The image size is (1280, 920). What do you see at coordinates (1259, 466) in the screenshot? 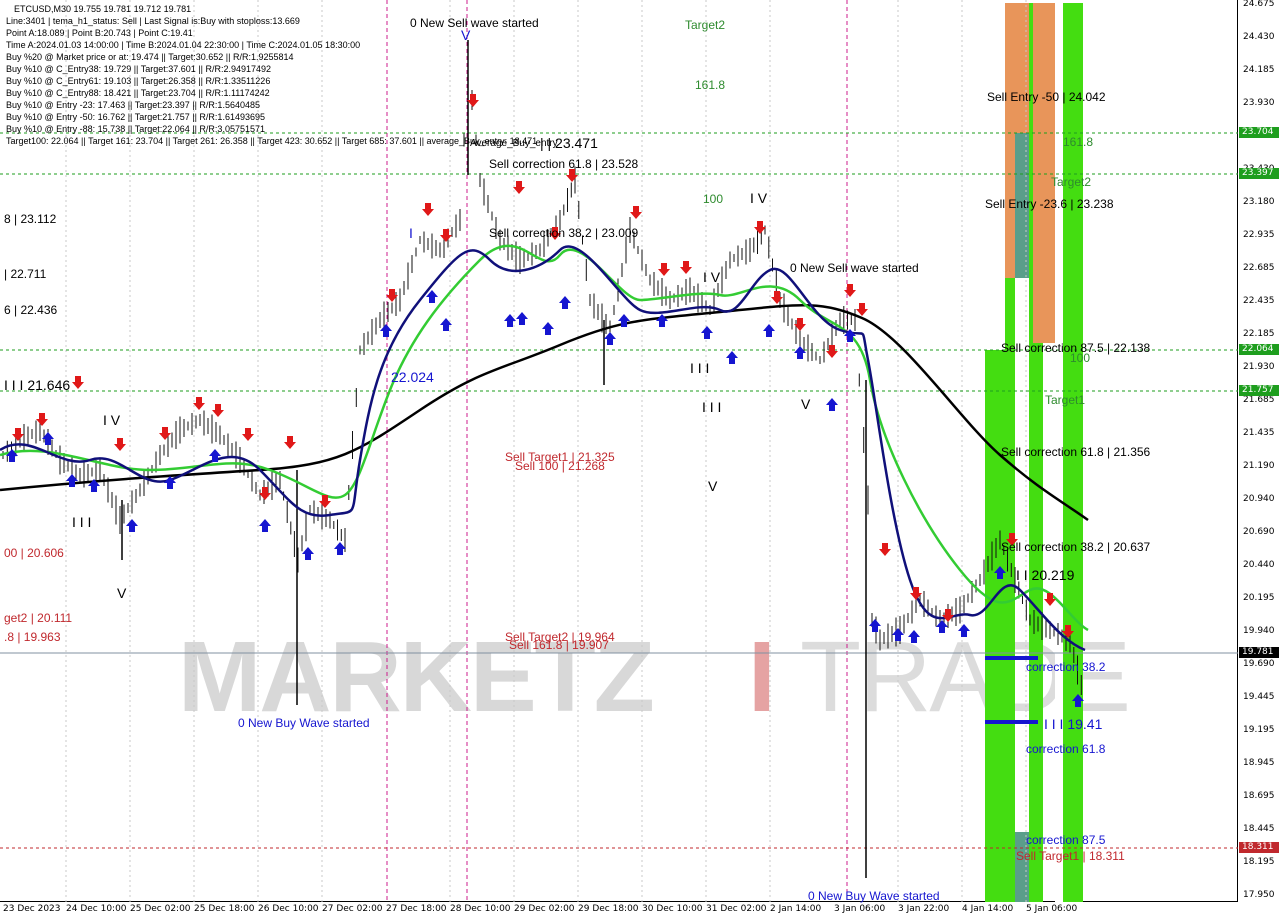
I see `y-tick-label: 21.190` at bounding box center [1259, 466].